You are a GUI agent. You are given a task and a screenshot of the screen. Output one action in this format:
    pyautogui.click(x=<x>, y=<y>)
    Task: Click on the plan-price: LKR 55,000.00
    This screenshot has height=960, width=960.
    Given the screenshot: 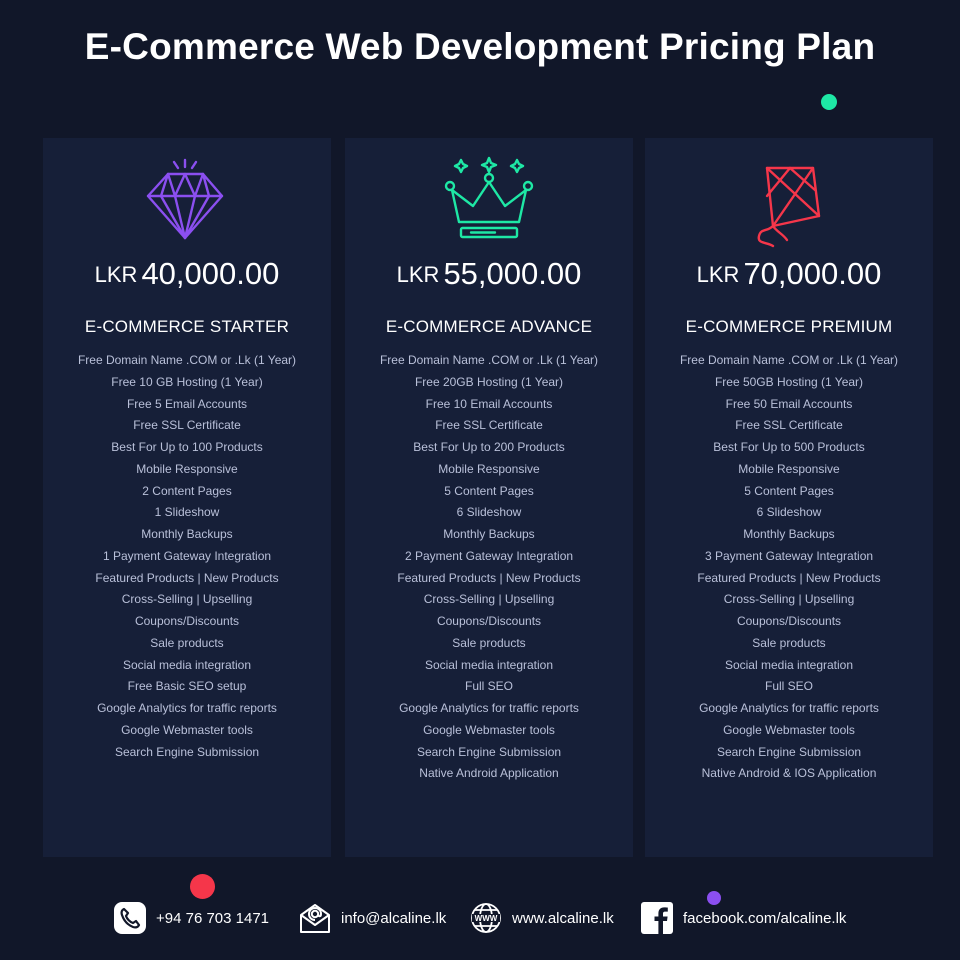 What is the action you would take?
    pyautogui.click(x=489, y=274)
    